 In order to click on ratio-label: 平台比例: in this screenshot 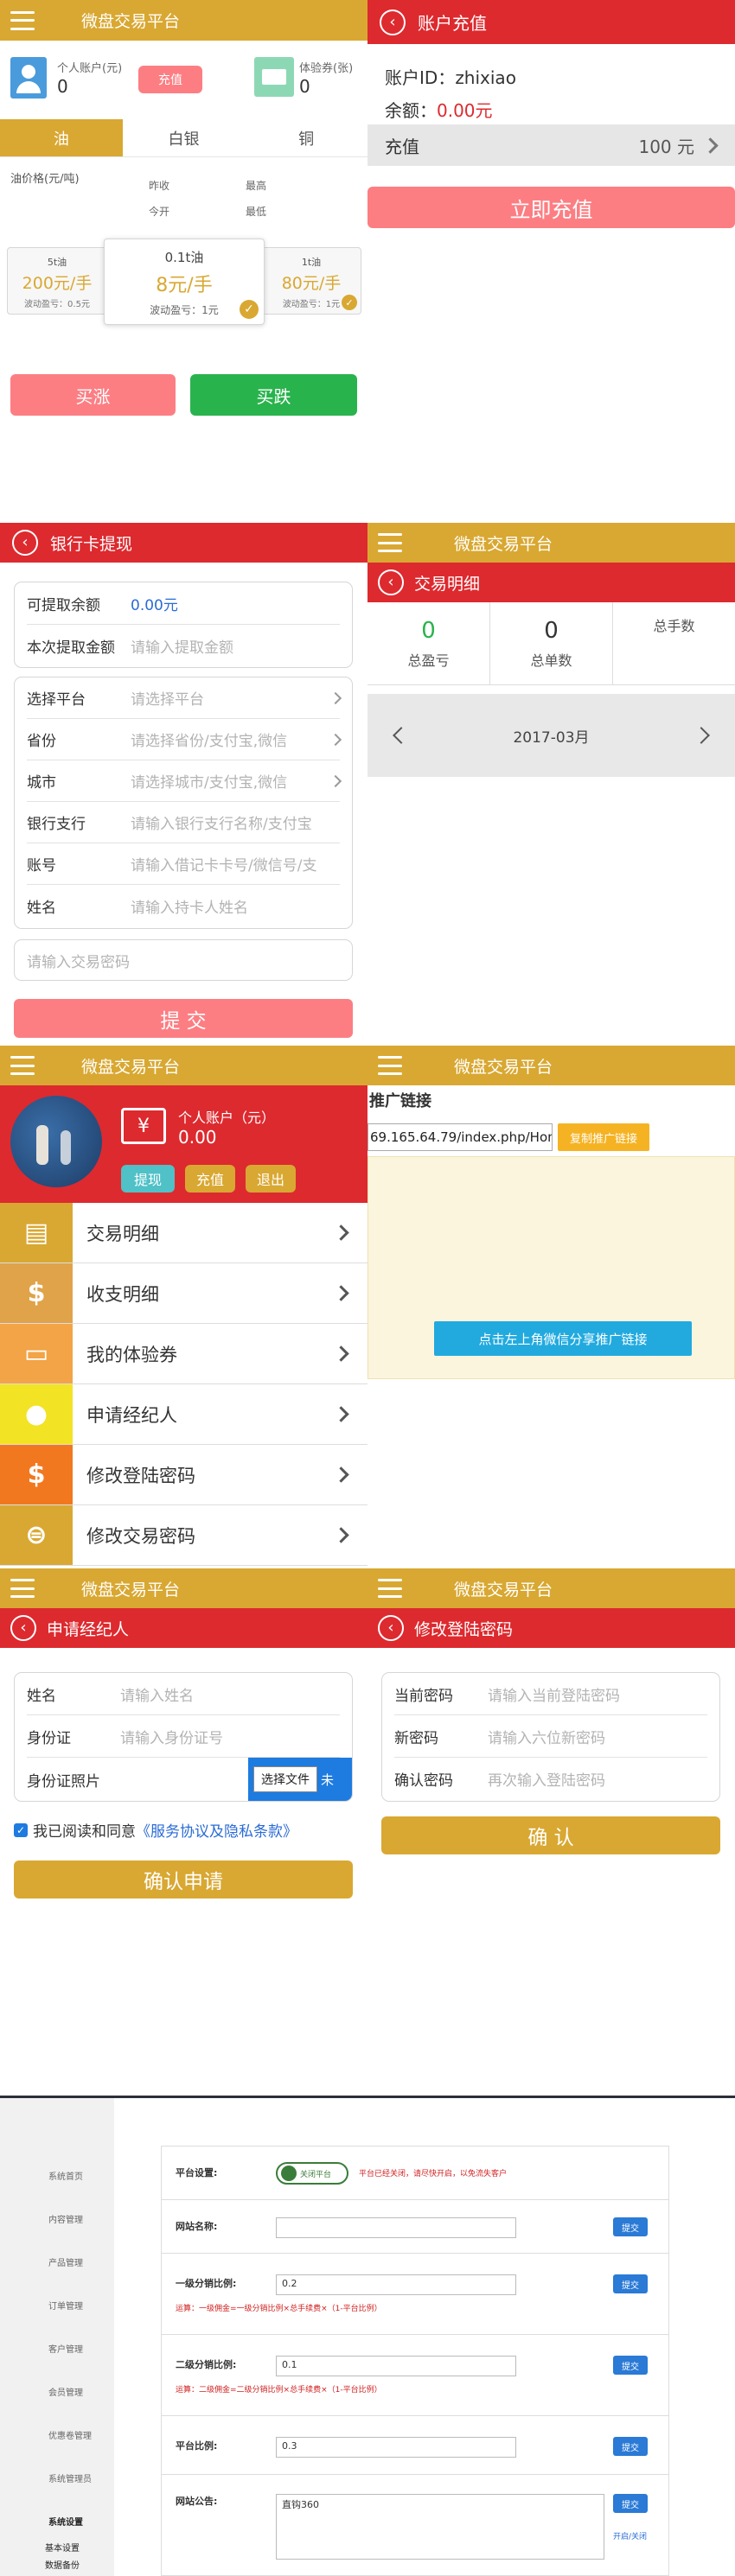, I will do `click(197, 2446)`.